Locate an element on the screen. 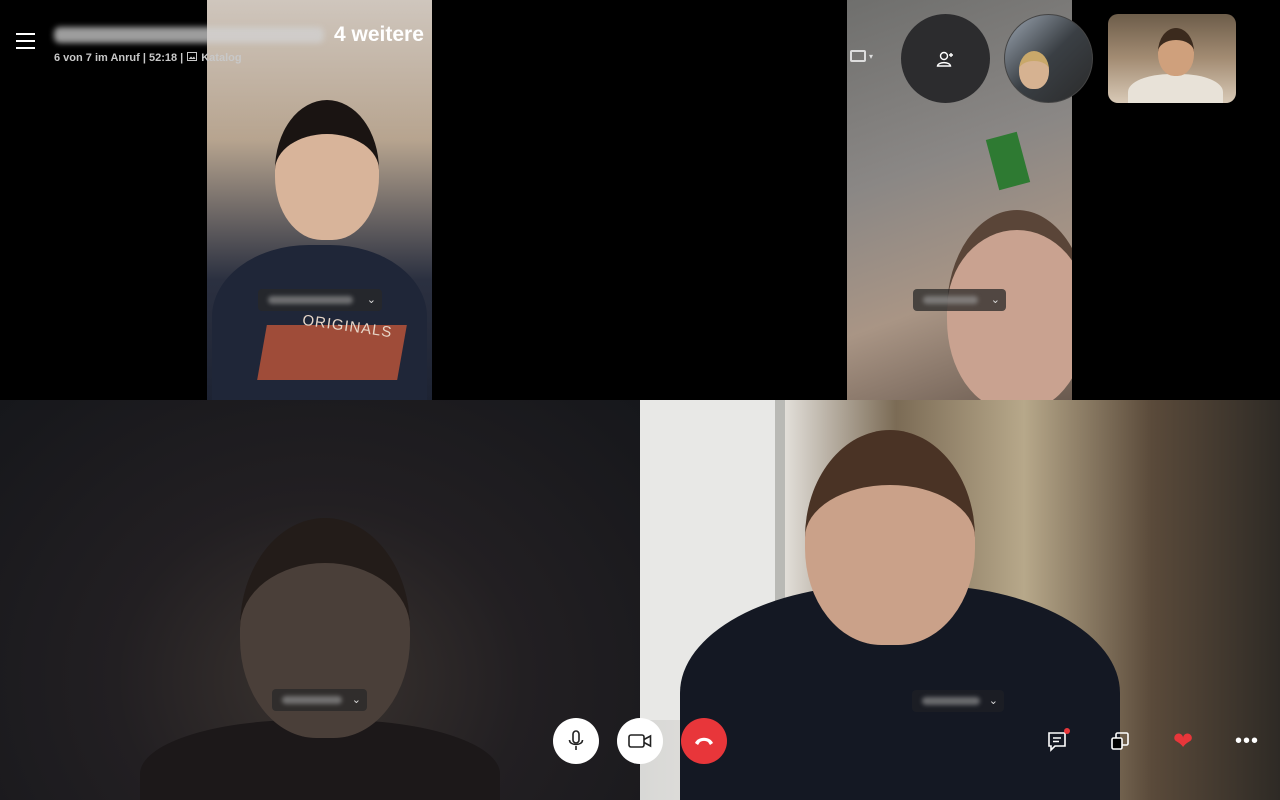 The image size is (1280, 800). microphone-icon is located at coordinates (576, 740).